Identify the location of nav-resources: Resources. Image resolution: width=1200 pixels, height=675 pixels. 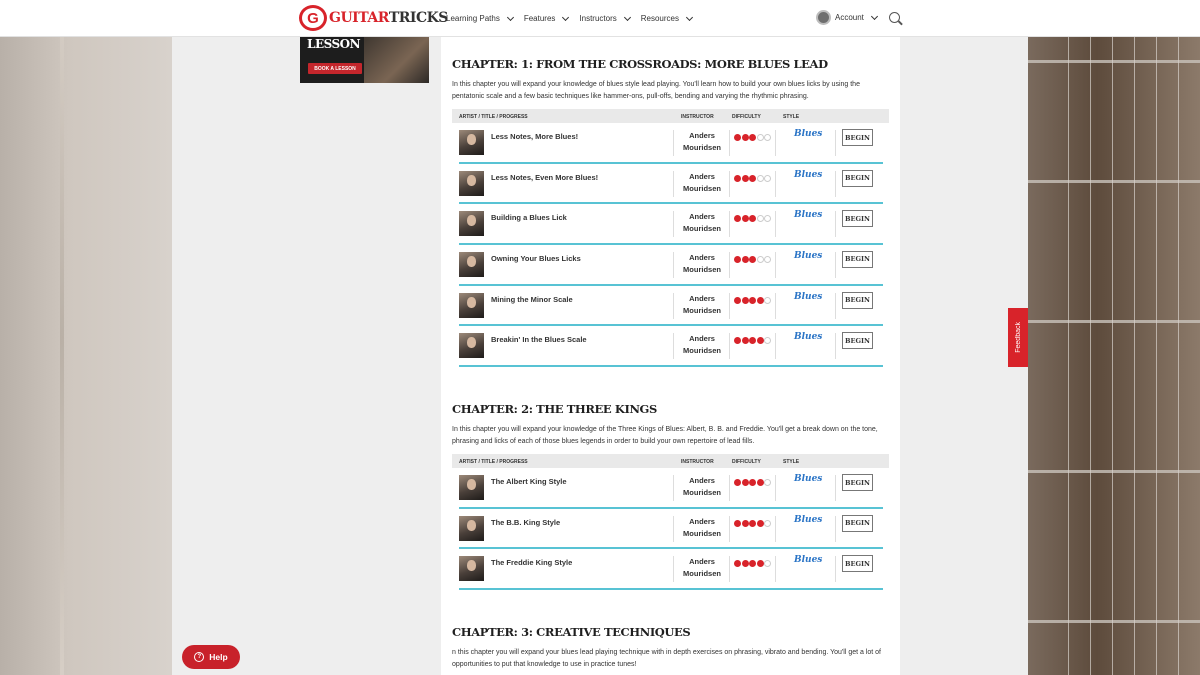
(667, 18).